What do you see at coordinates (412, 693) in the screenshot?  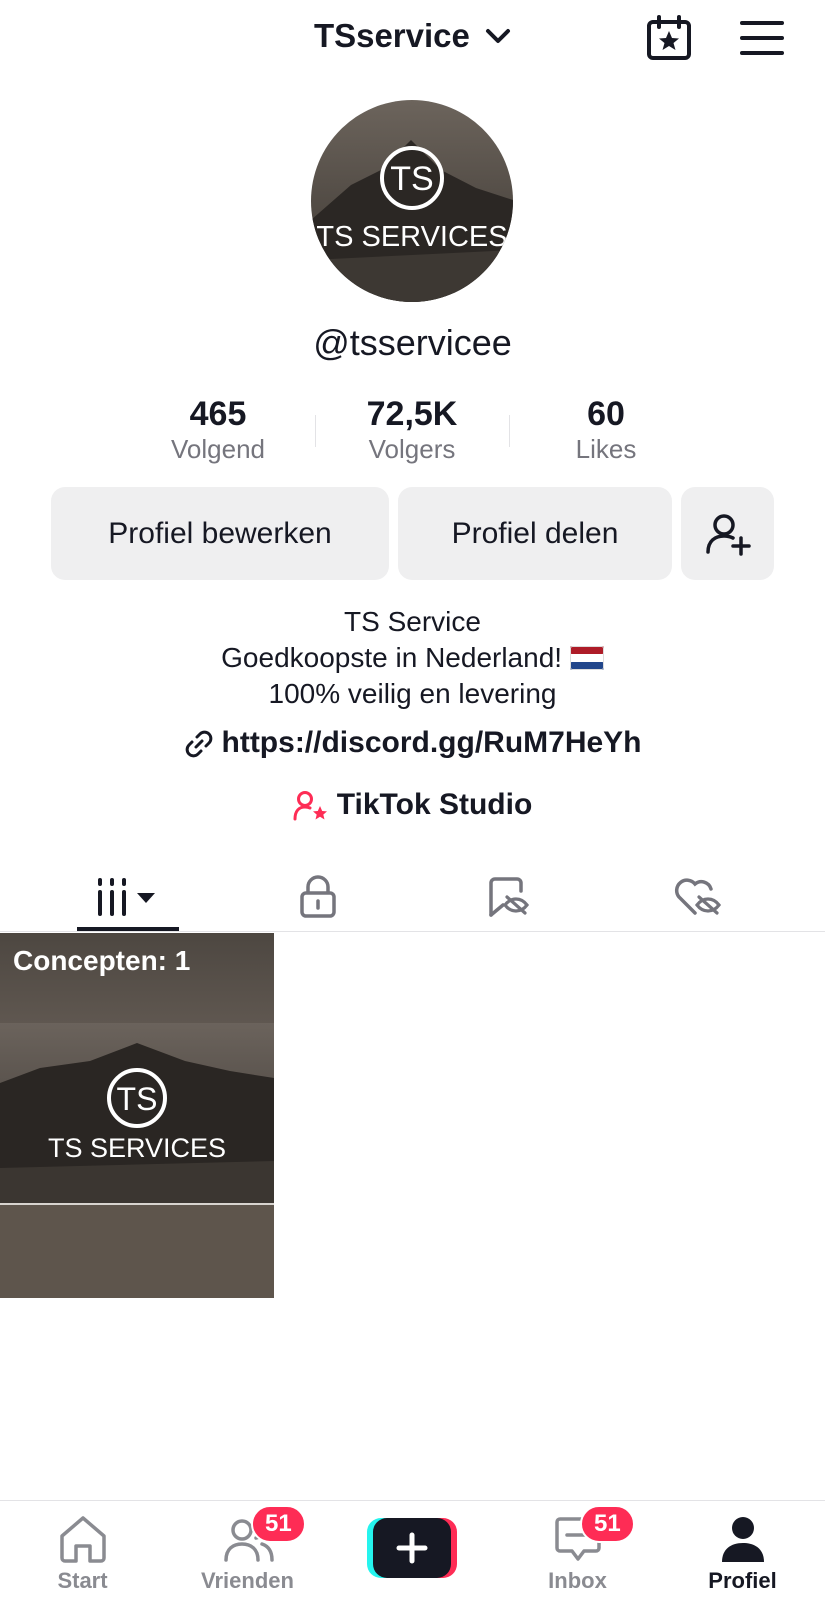 I see `bio-line: 100% veilig en levering` at bounding box center [412, 693].